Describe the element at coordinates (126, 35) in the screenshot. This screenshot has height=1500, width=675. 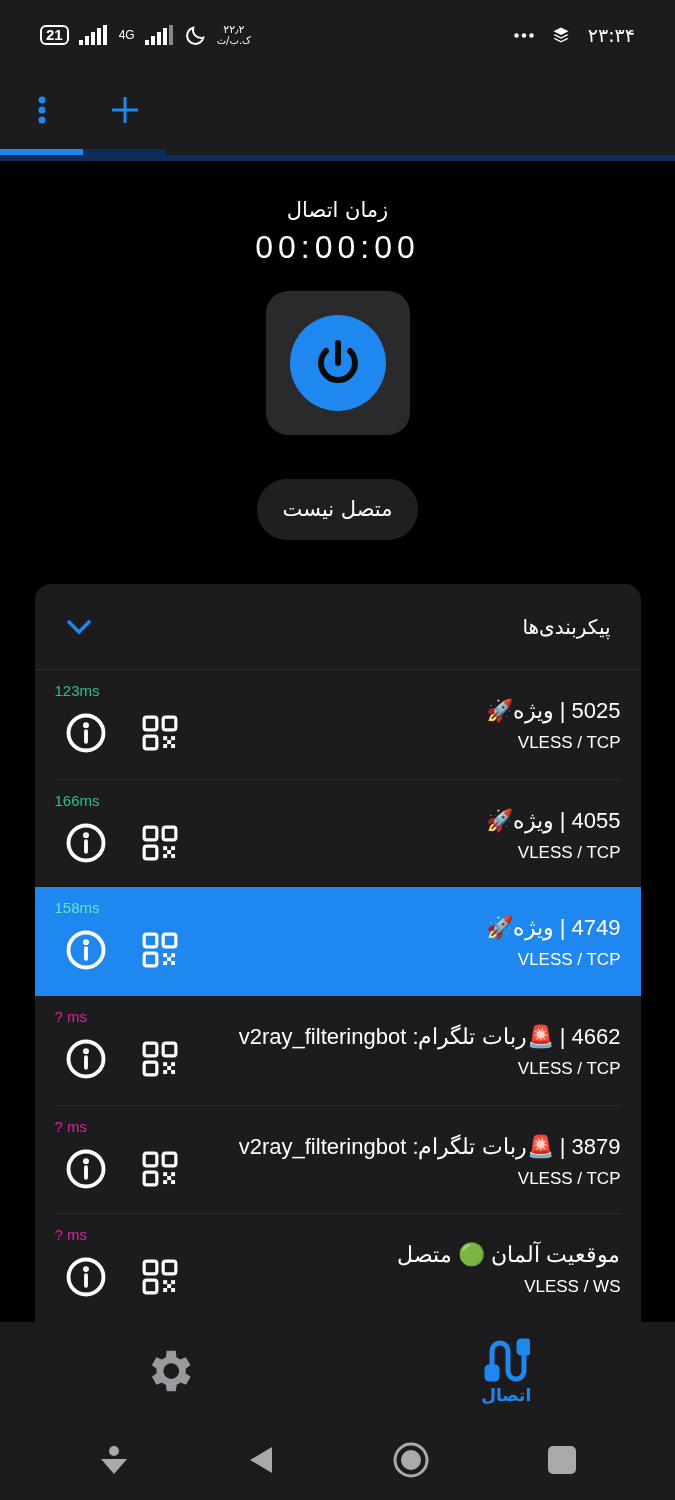
I see `network-type: 4G` at that location.